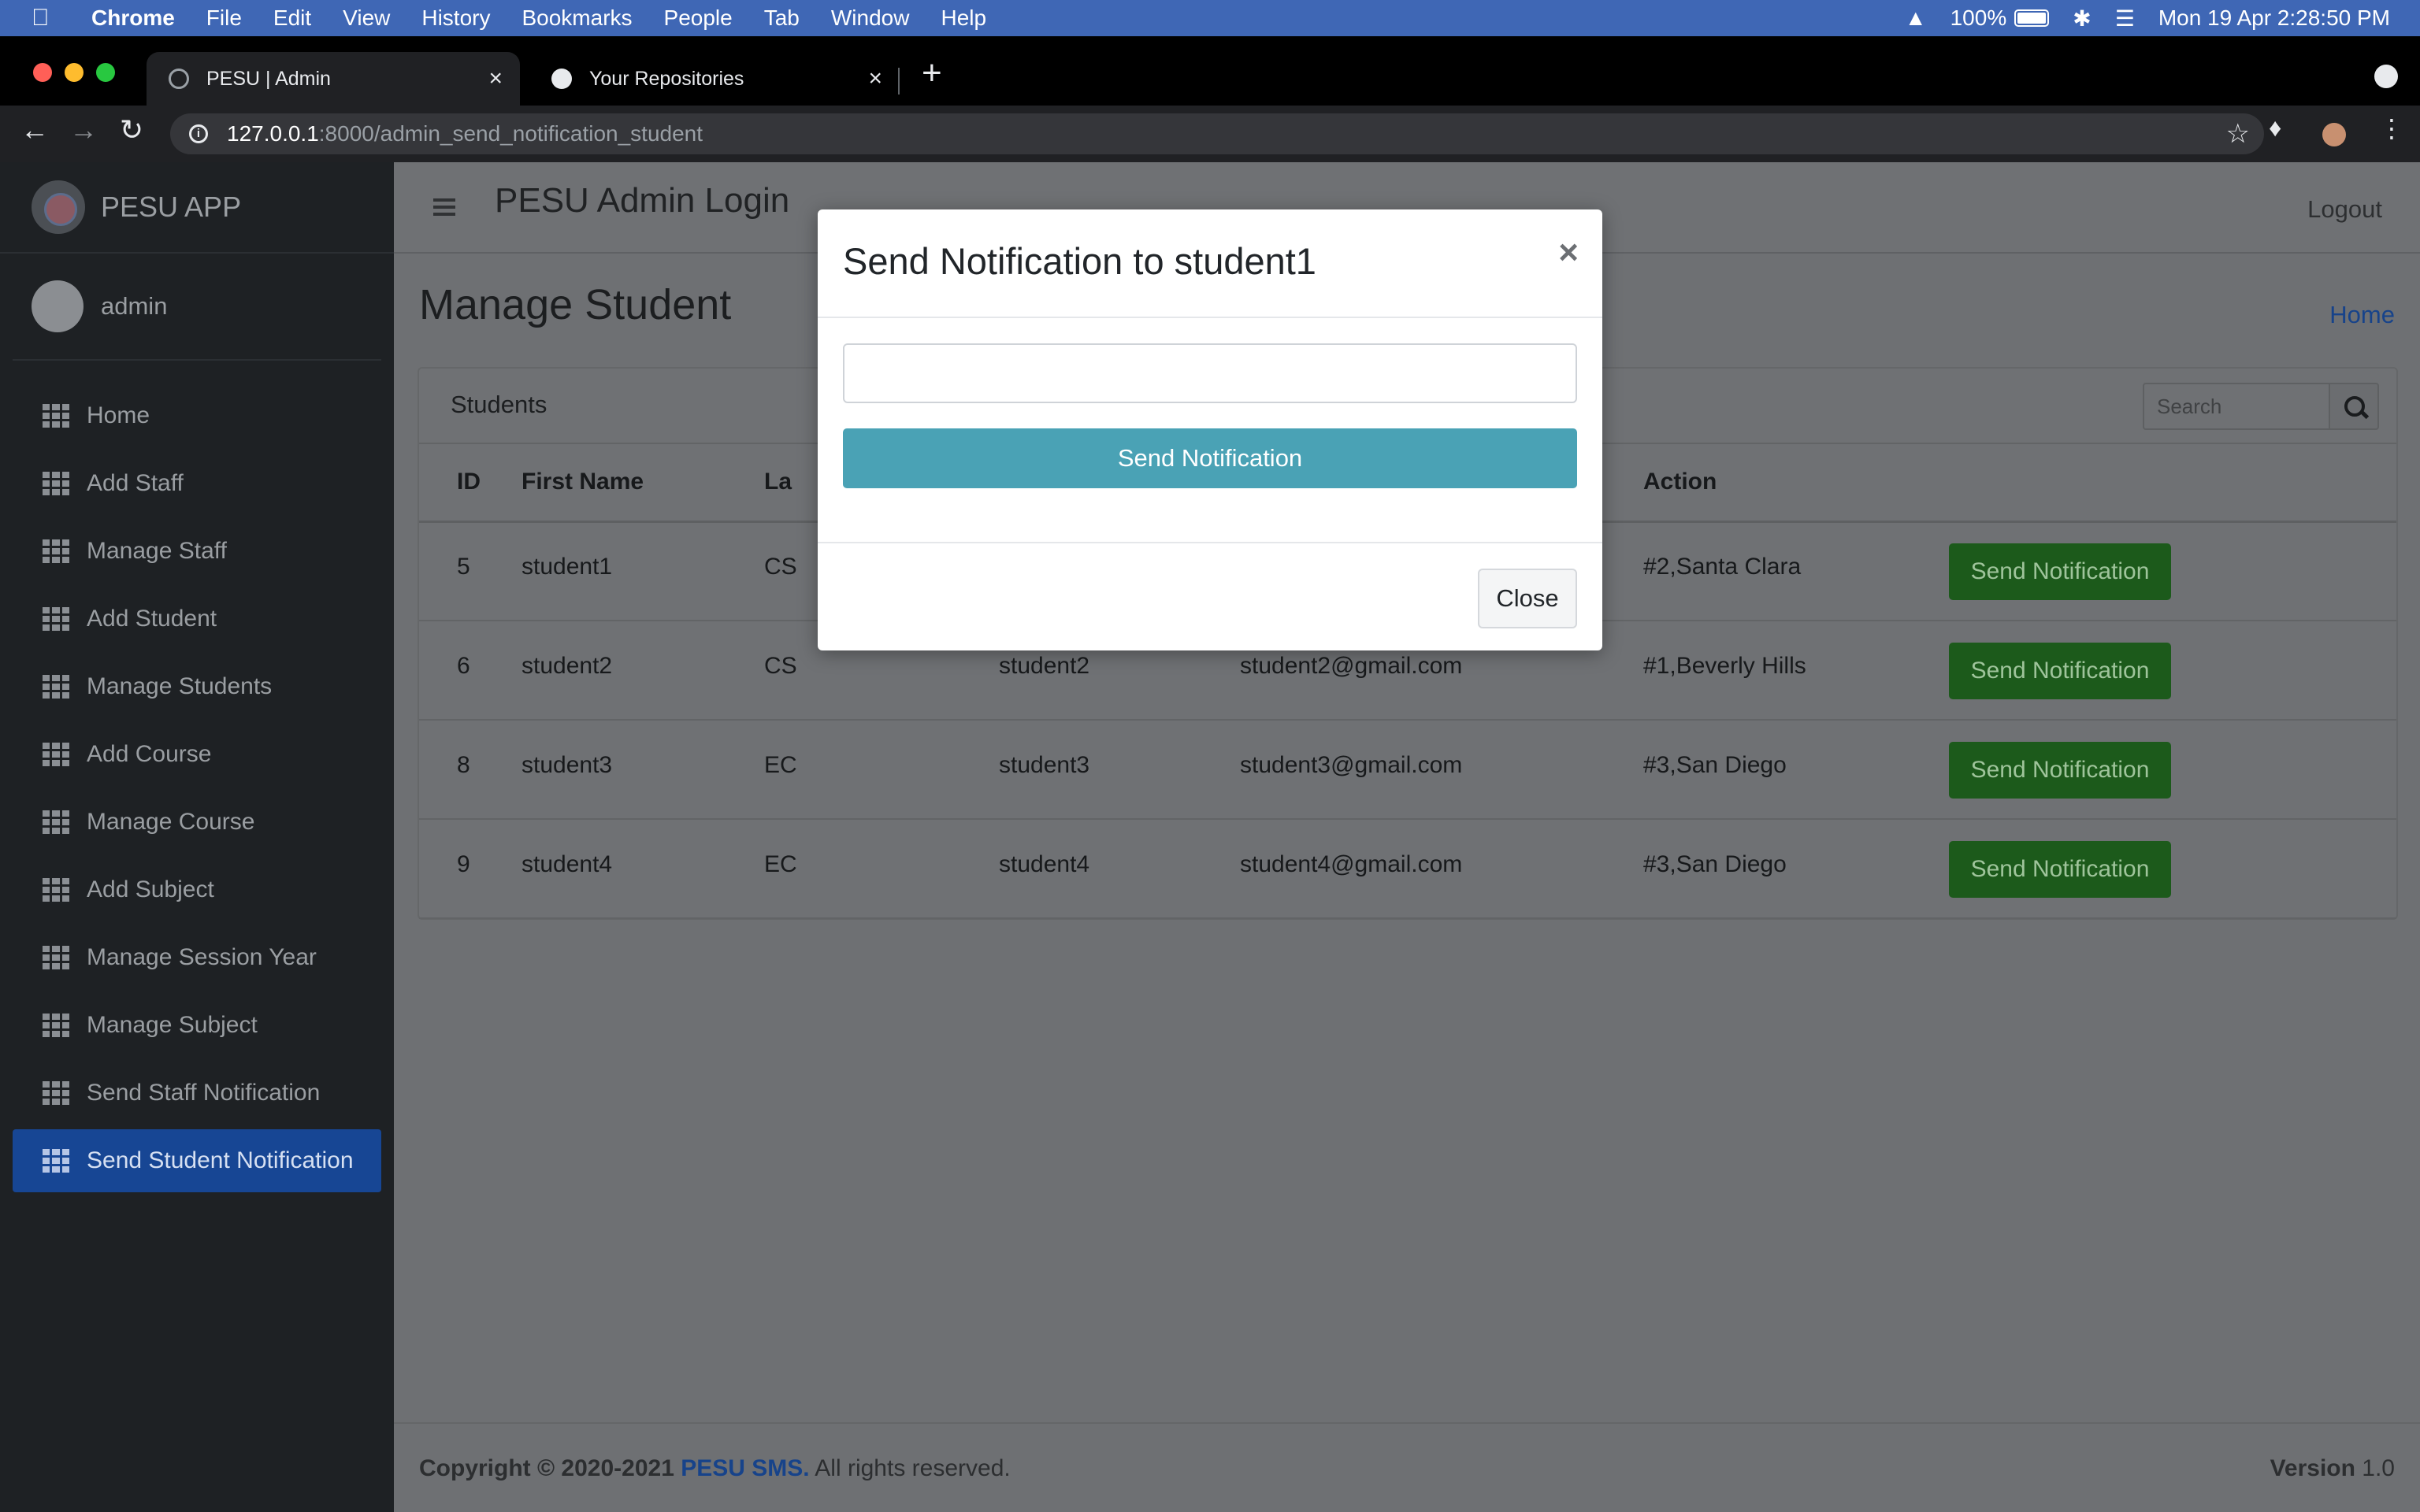  Describe the element at coordinates (1796, 483) in the screenshot. I see `column-header-action: Action` at that location.